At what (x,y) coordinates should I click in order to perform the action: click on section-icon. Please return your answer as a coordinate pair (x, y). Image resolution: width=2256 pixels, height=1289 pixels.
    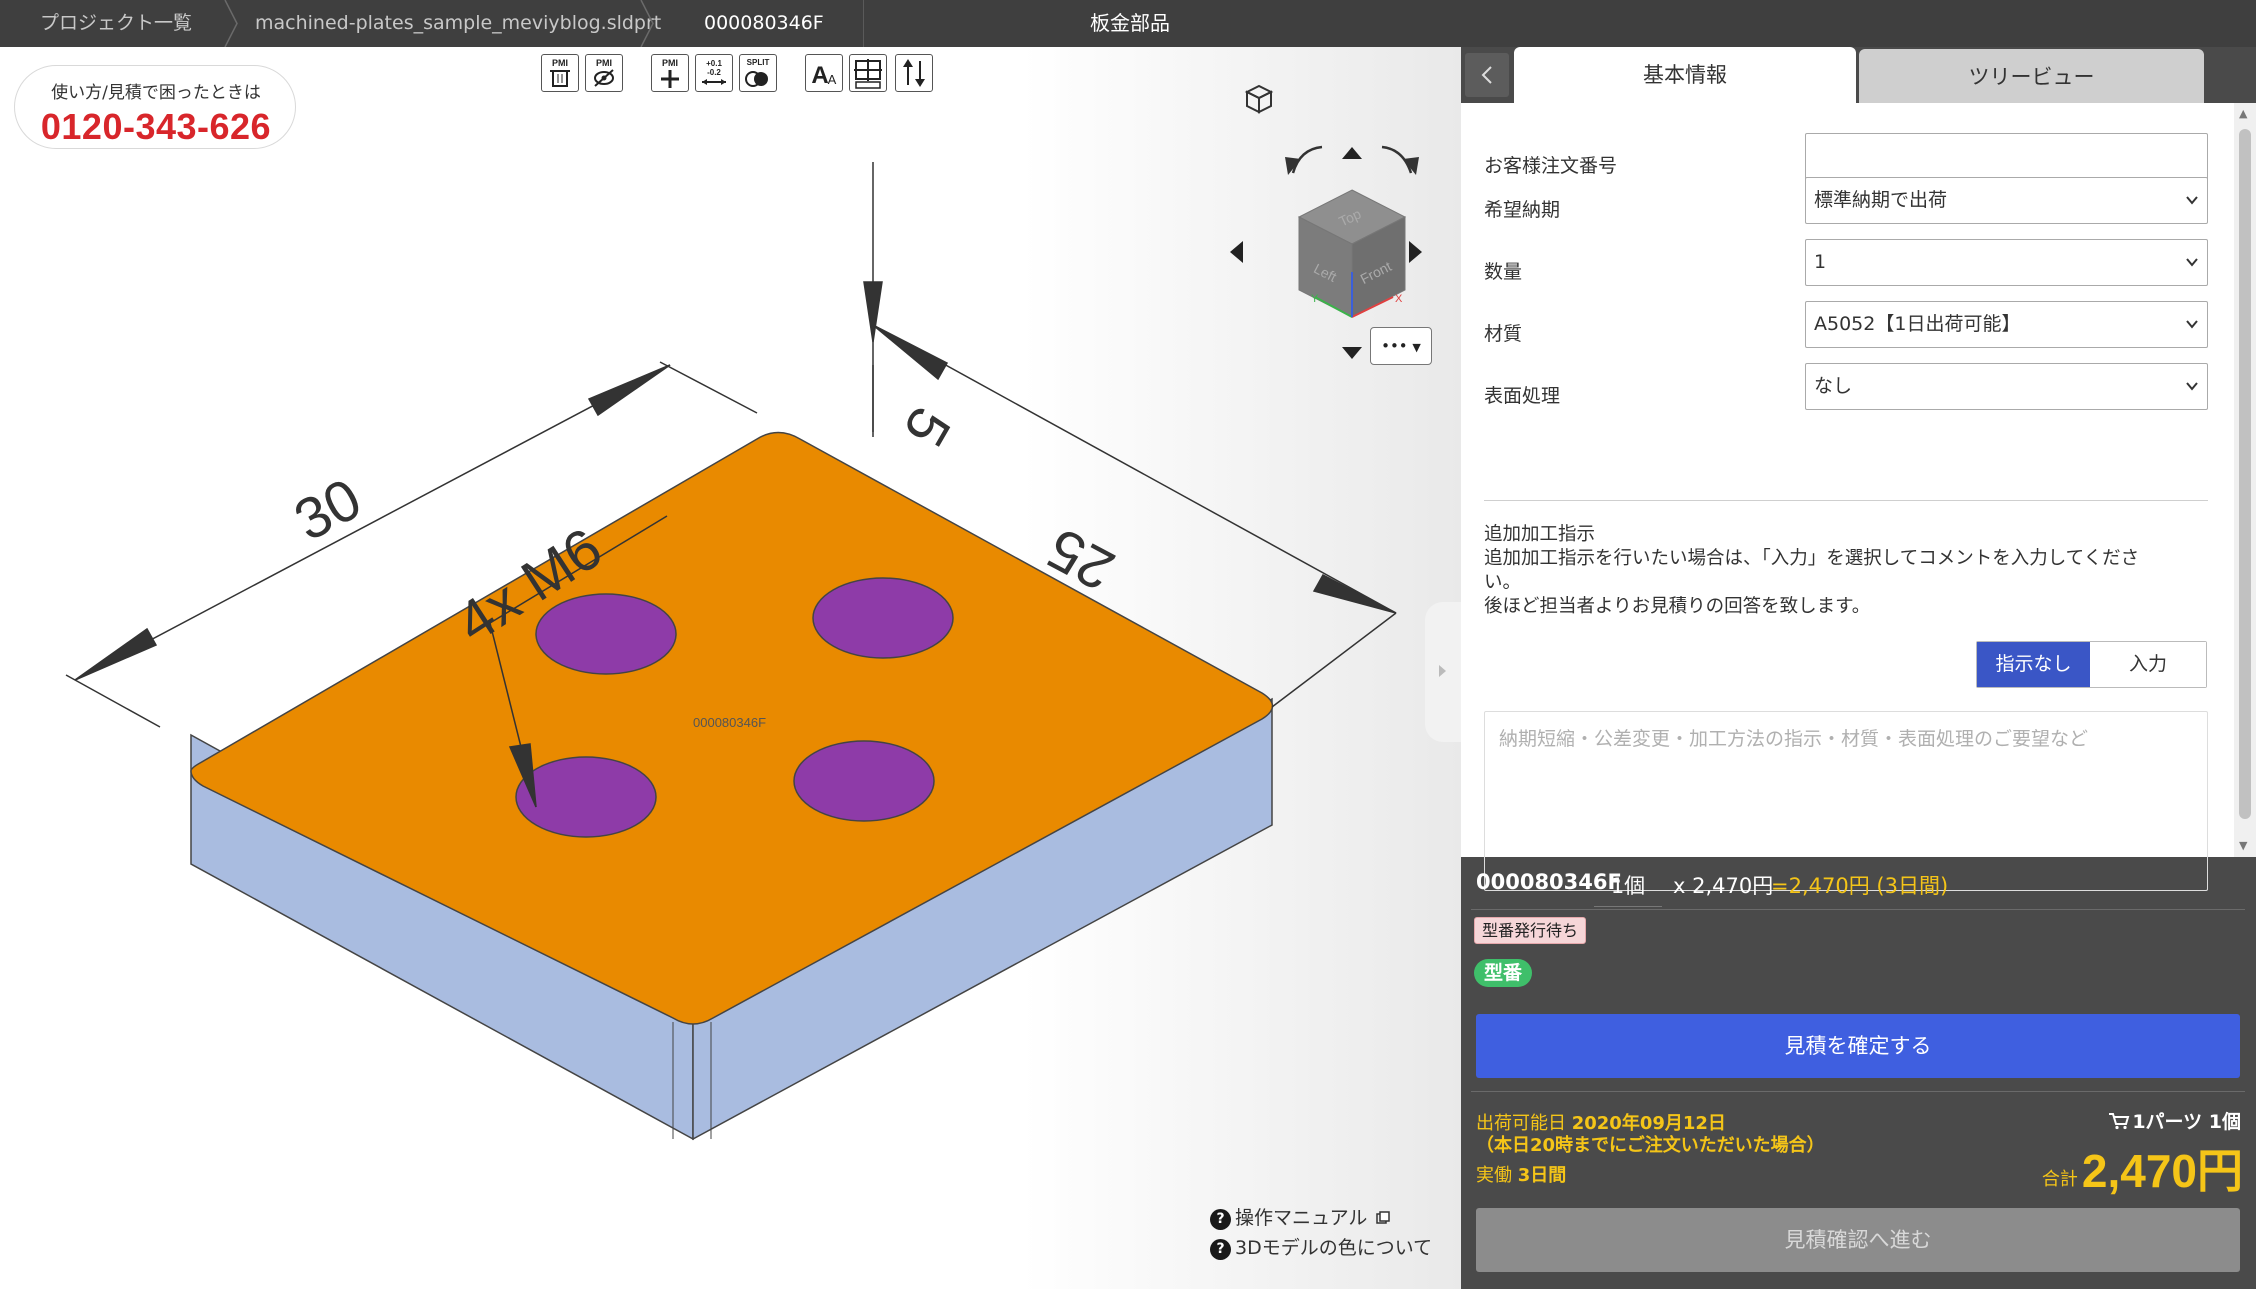
    Looking at the image, I should click on (868, 74).